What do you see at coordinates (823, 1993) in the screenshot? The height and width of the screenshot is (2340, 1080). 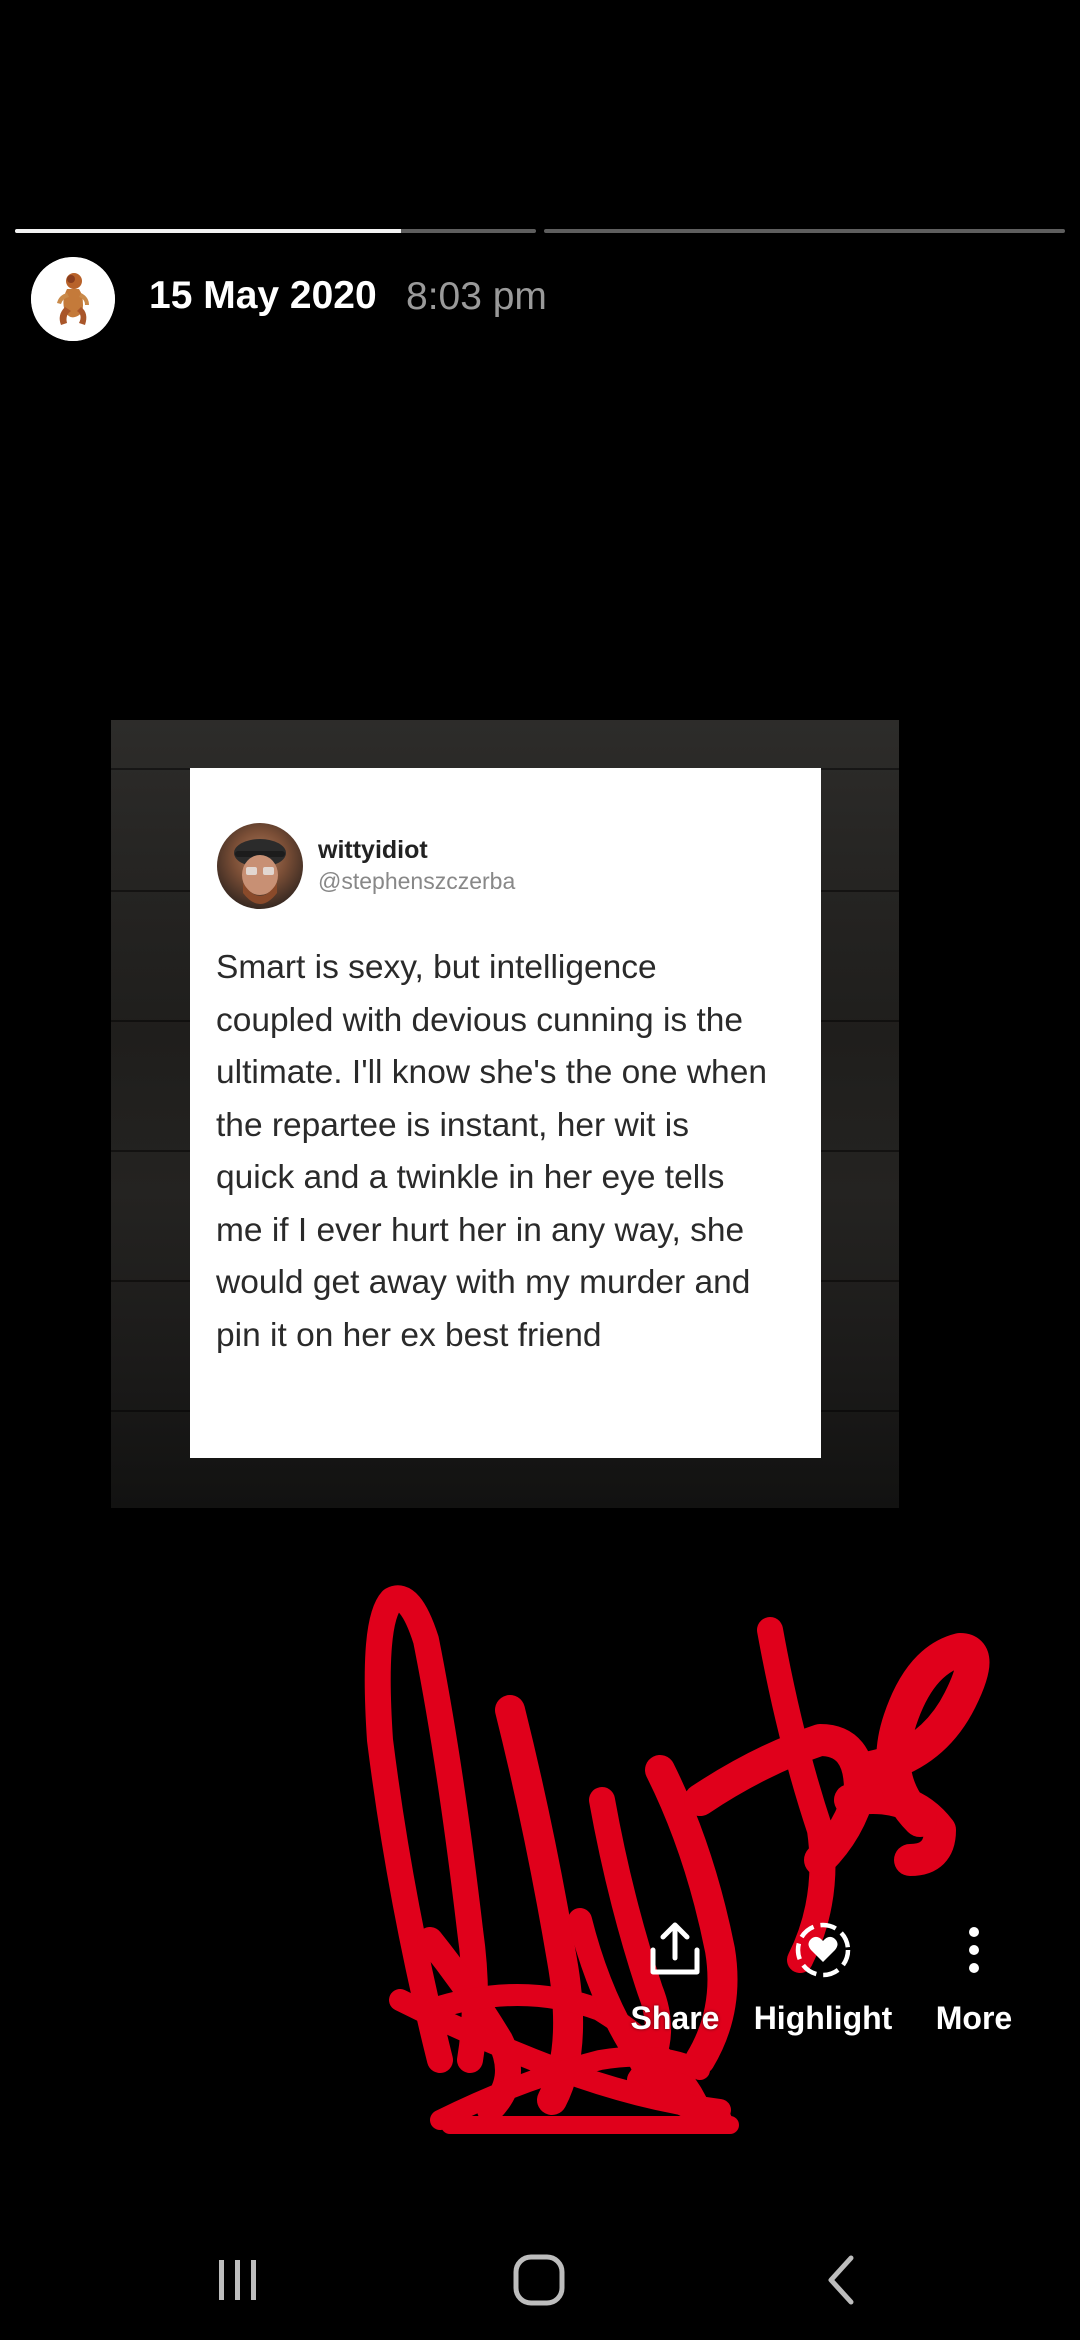 I see `highlight-button: Highlight` at bounding box center [823, 1993].